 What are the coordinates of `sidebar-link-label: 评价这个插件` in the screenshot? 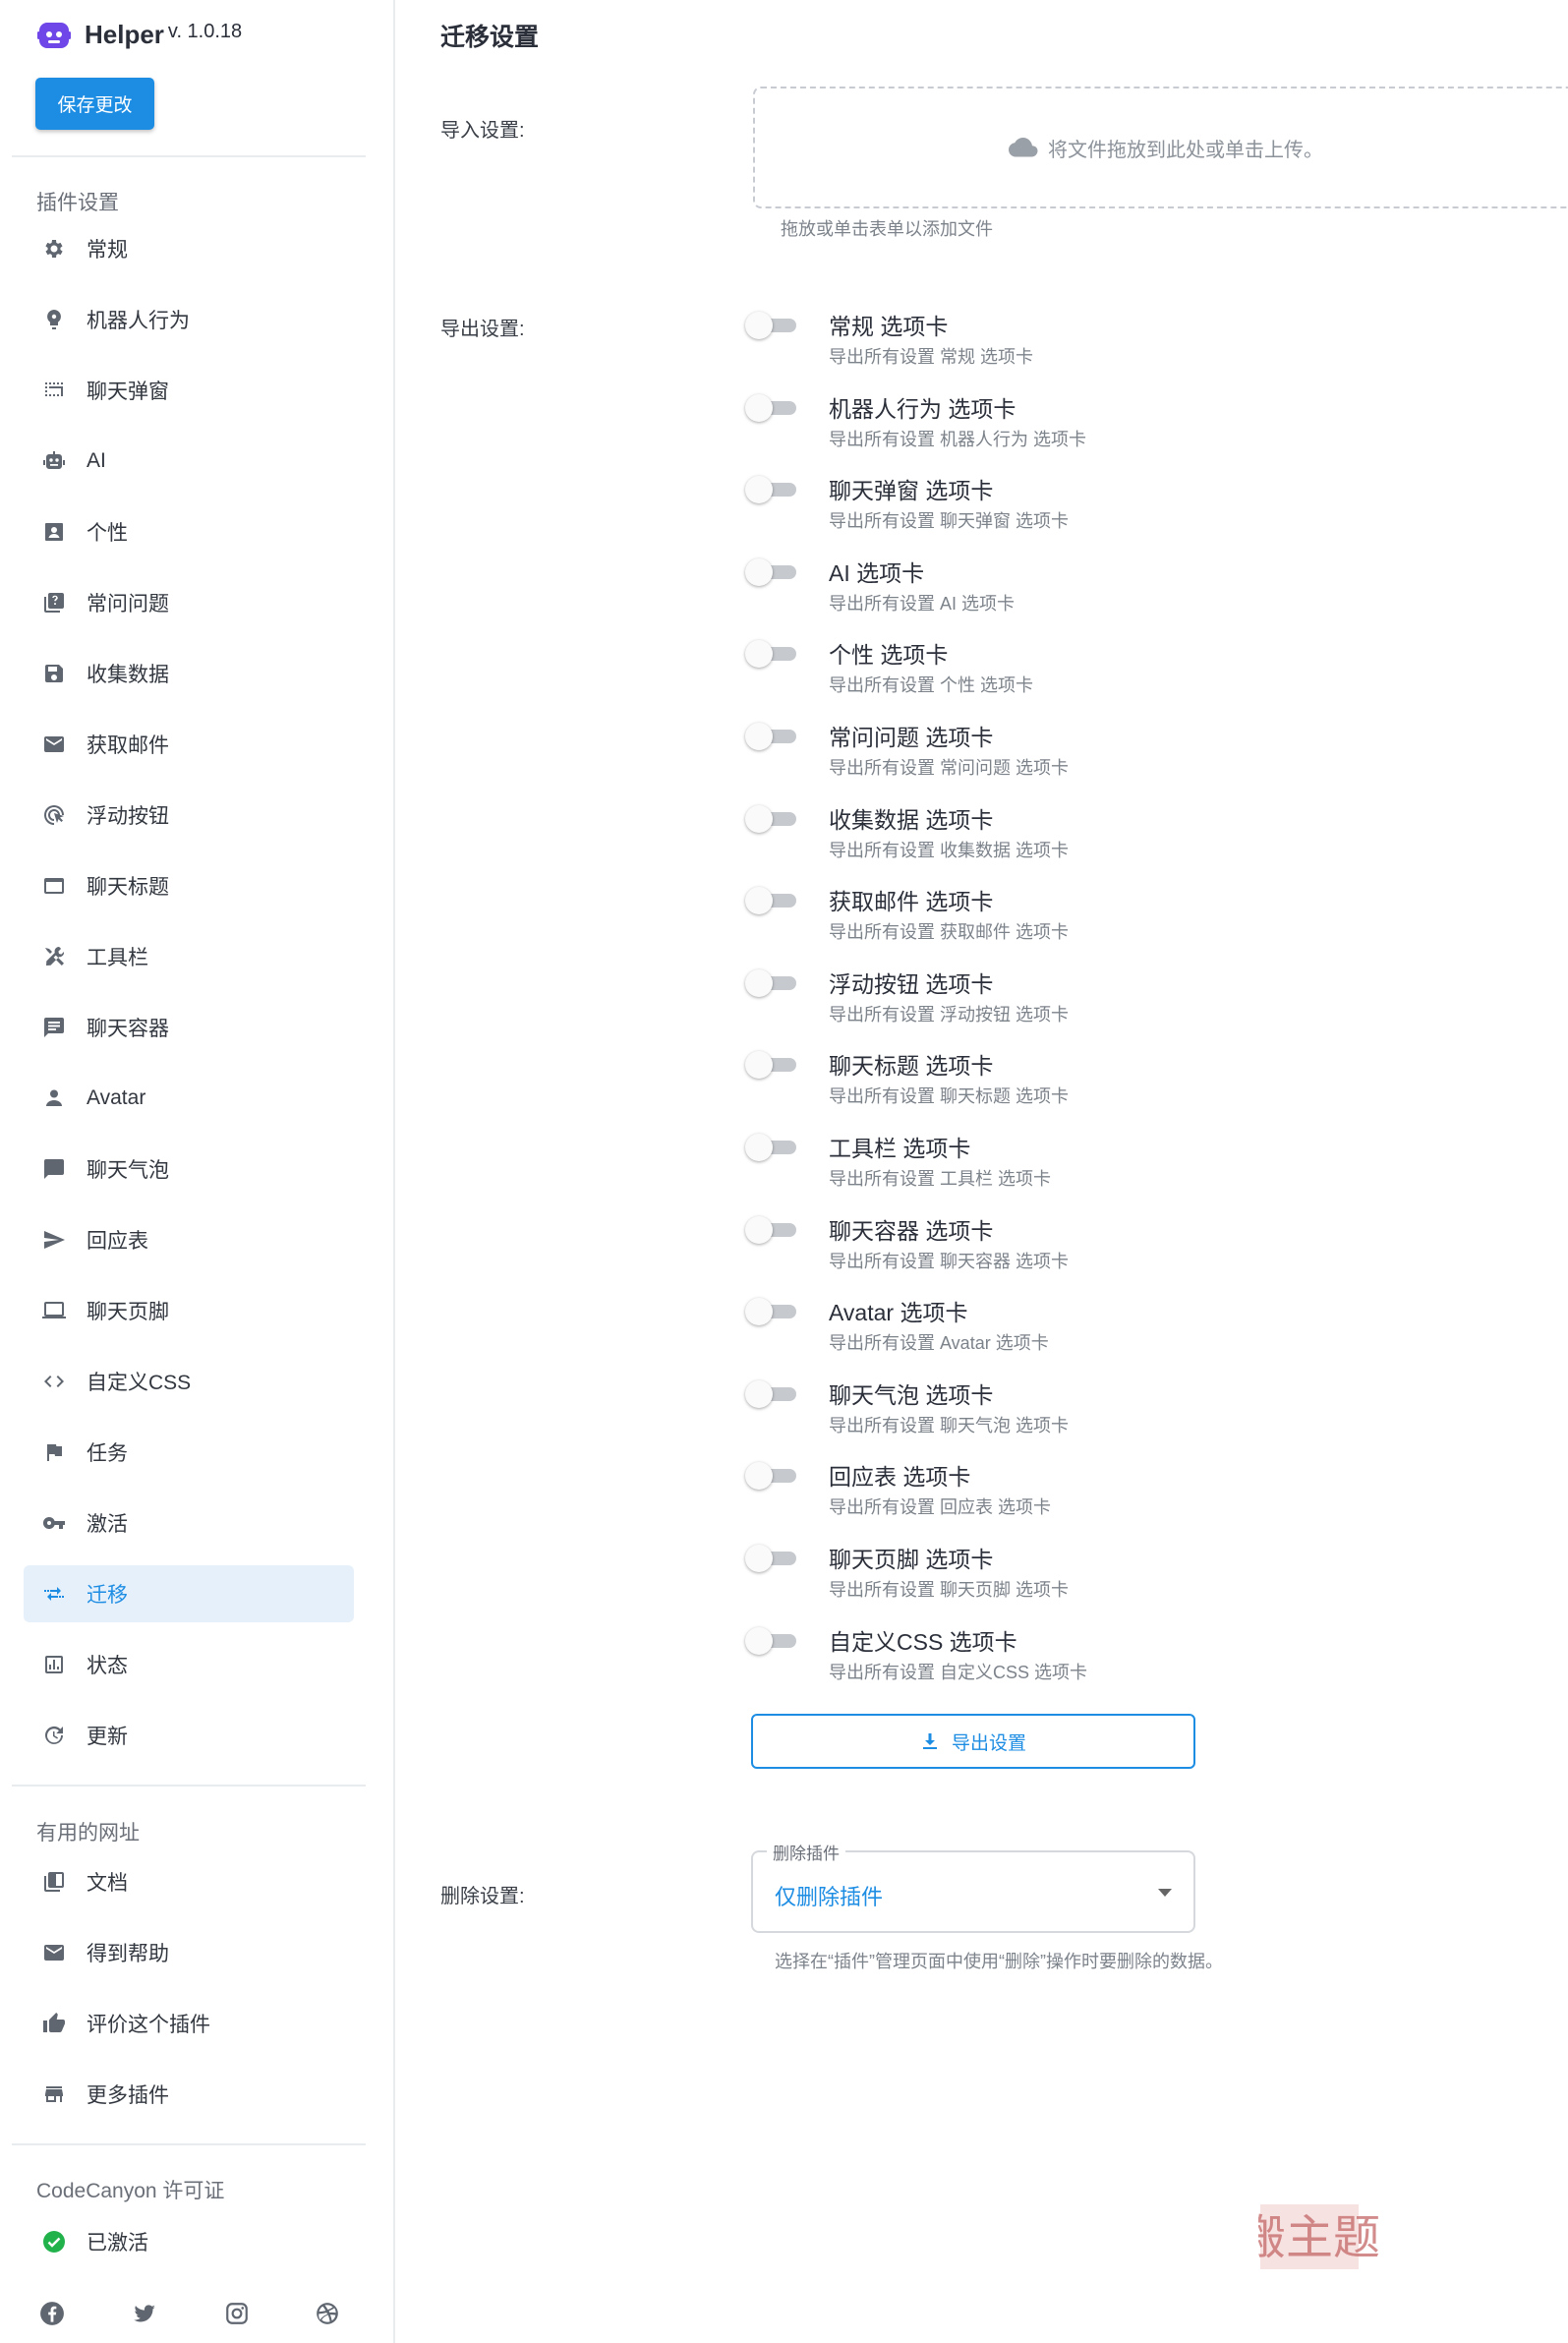 It's located at (149, 2025).